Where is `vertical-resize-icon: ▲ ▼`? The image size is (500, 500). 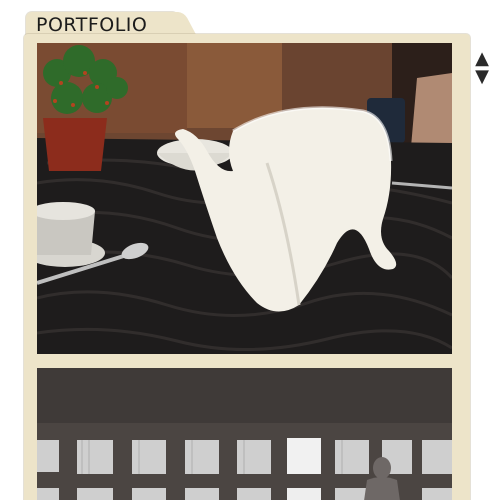 vertical-resize-icon: ▲ ▼ is located at coordinates (482, 70).